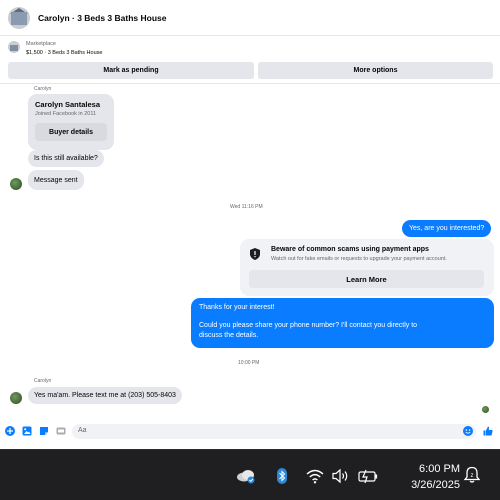 The height and width of the screenshot is (500, 500). I want to click on listing-avatar, so click(19, 17).